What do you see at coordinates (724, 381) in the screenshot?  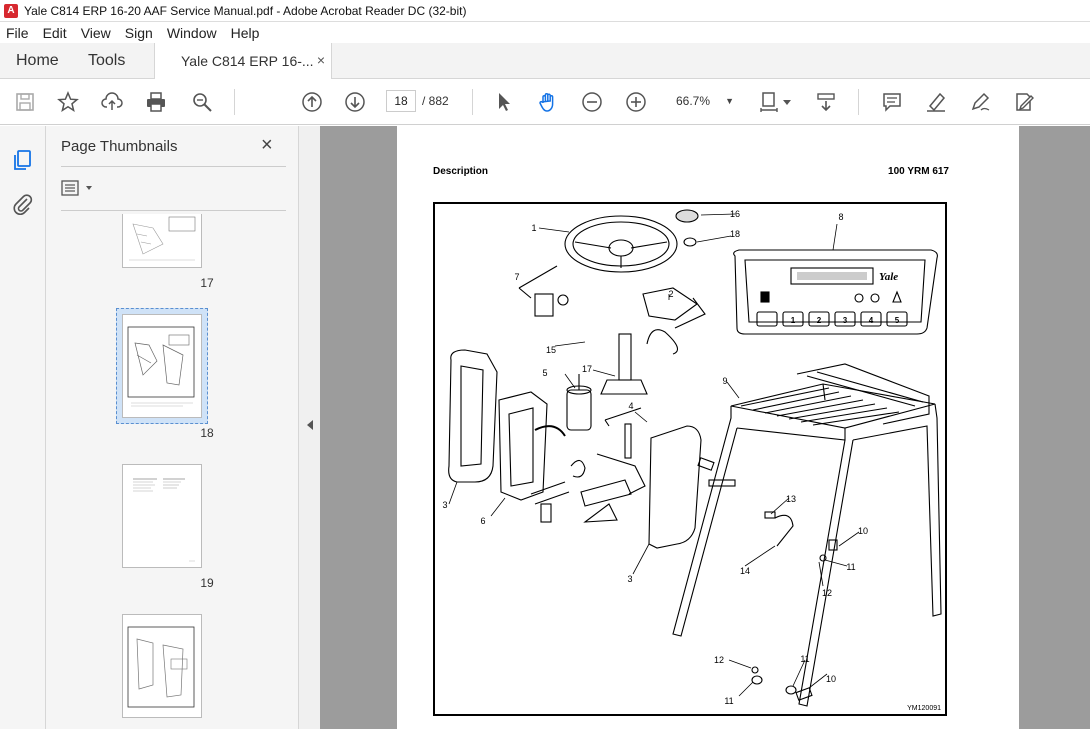 I see `svg-text: 9` at bounding box center [724, 381].